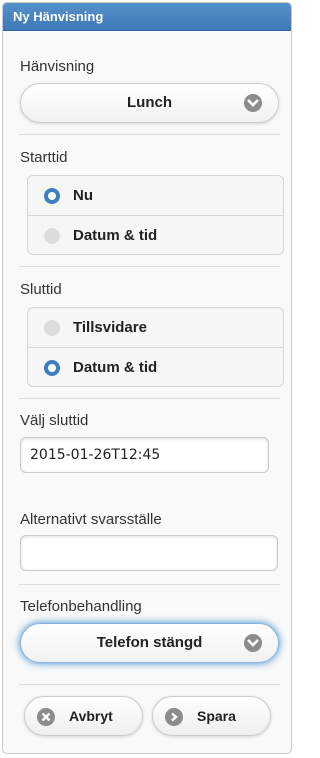 The width and height of the screenshot is (320, 758). I want to click on sluttid-datetime-input: 2015-01-26T12:45, so click(144, 455).